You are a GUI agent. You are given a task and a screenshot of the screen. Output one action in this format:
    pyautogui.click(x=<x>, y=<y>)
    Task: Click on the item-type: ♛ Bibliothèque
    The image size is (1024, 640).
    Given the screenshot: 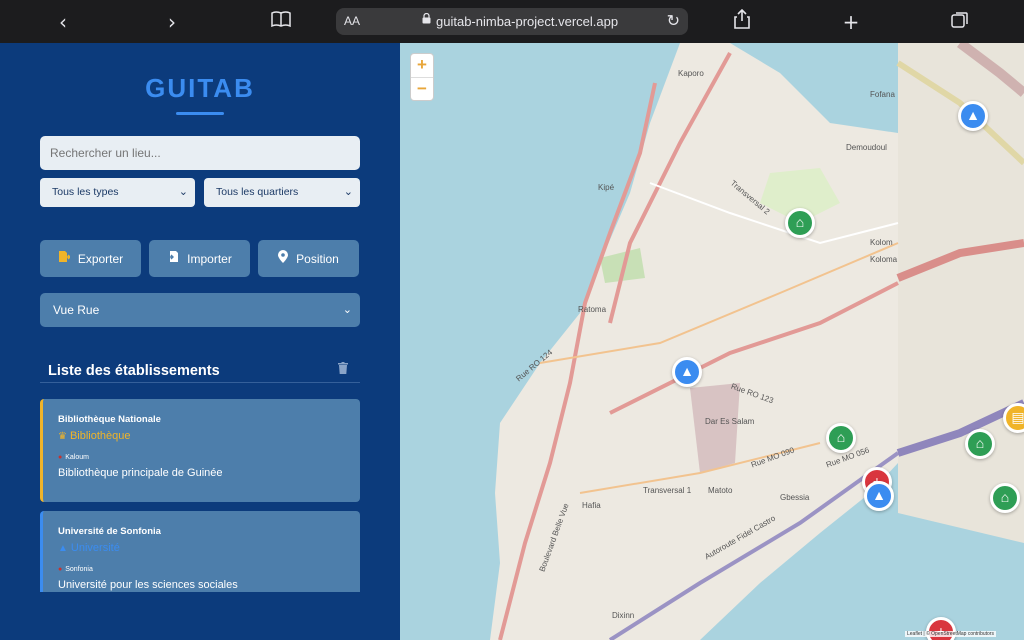 What is the action you would take?
    pyautogui.click(x=94, y=436)
    